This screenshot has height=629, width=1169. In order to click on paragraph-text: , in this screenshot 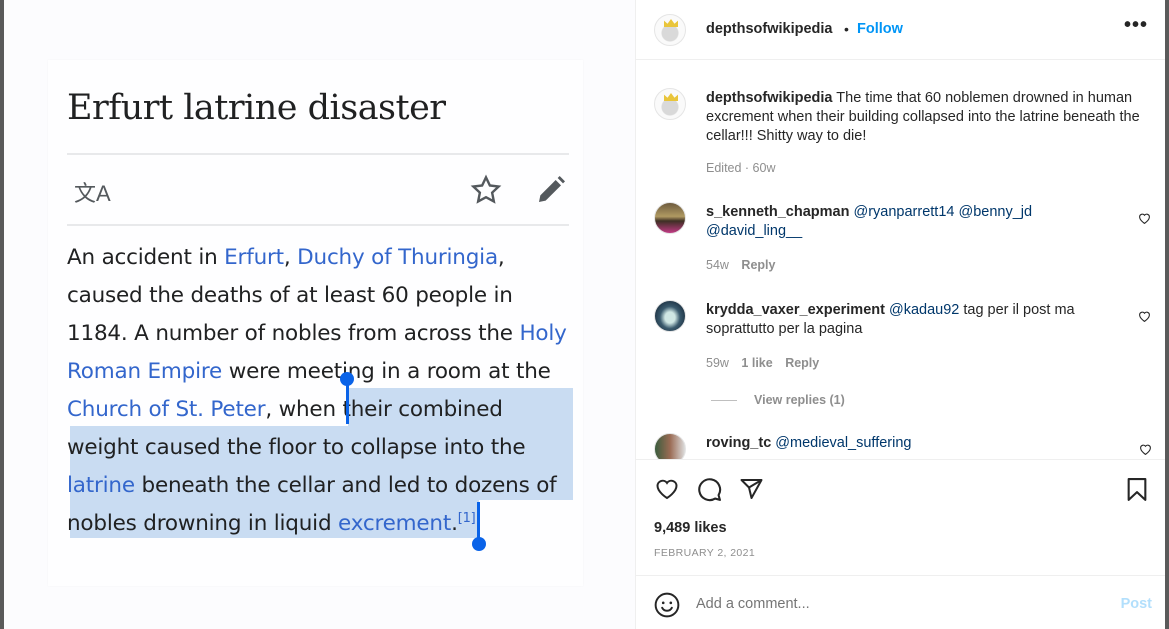, I will do `click(290, 257)`.